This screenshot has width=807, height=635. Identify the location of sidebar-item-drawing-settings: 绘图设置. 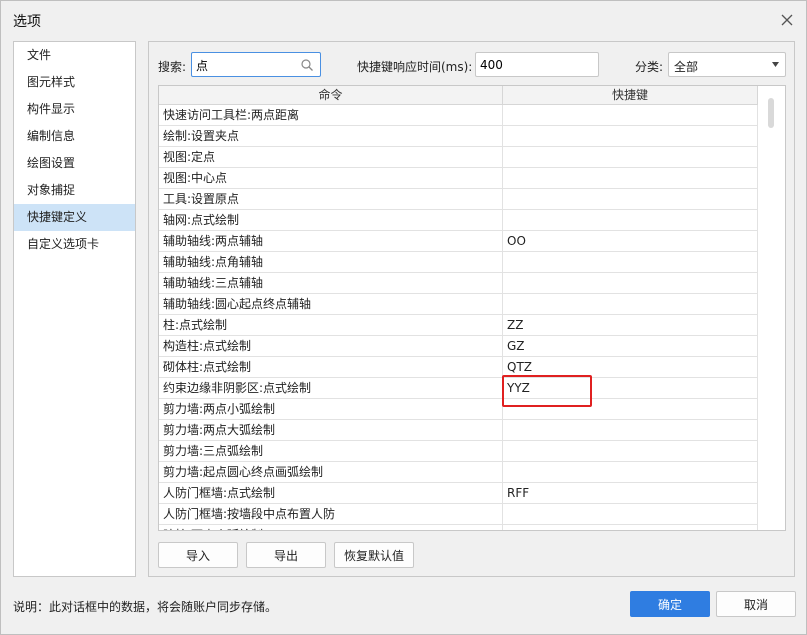
(74, 163).